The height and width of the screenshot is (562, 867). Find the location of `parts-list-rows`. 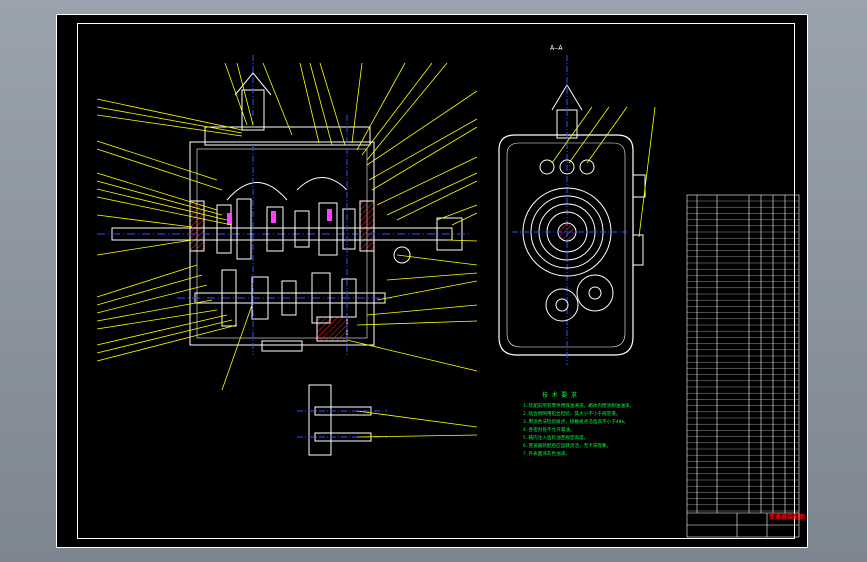

parts-list-rows is located at coordinates (743, 356).